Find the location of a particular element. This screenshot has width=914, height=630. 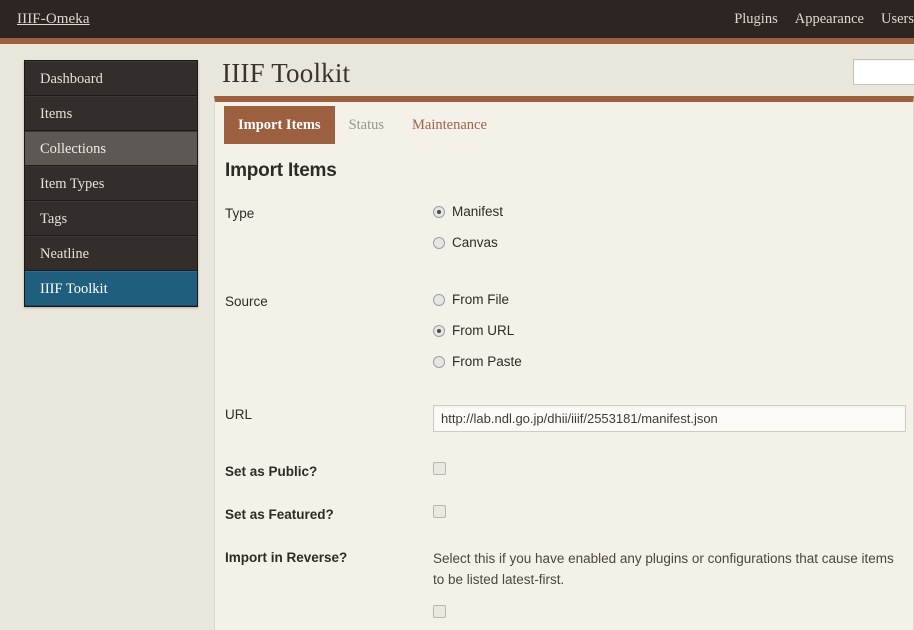

radio-icon-manifest is located at coordinates (439, 211).